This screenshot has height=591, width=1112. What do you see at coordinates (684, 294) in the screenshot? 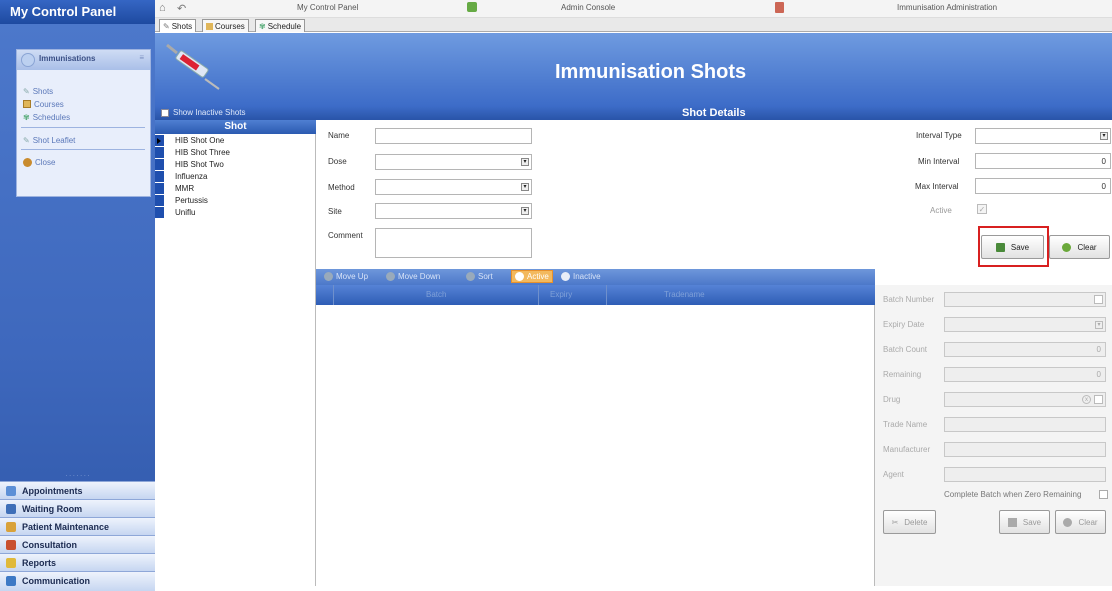
I see `column-header-tradename: Tradename` at bounding box center [684, 294].